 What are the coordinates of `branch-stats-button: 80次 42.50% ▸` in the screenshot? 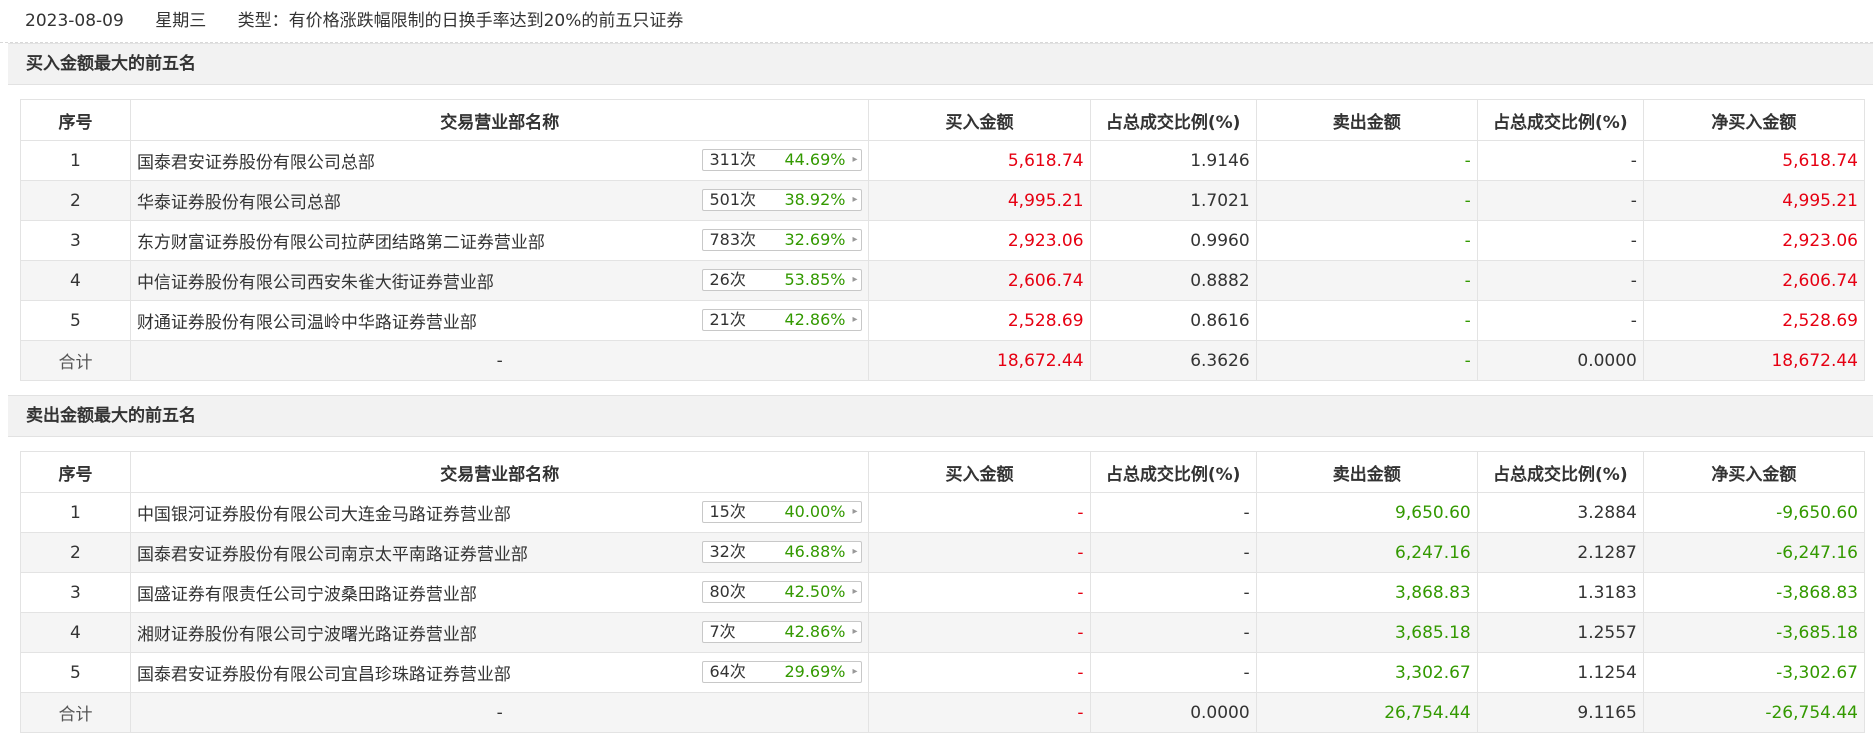 It's located at (782, 592).